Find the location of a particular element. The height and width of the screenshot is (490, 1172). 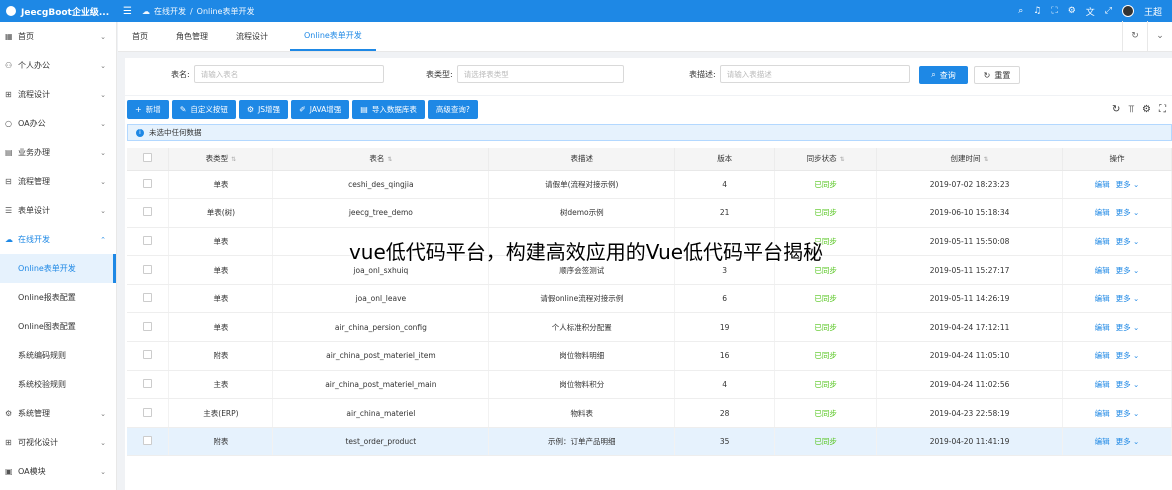

col-header-sync: 同步状态 ⇅ is located at coordinates (826, 159).